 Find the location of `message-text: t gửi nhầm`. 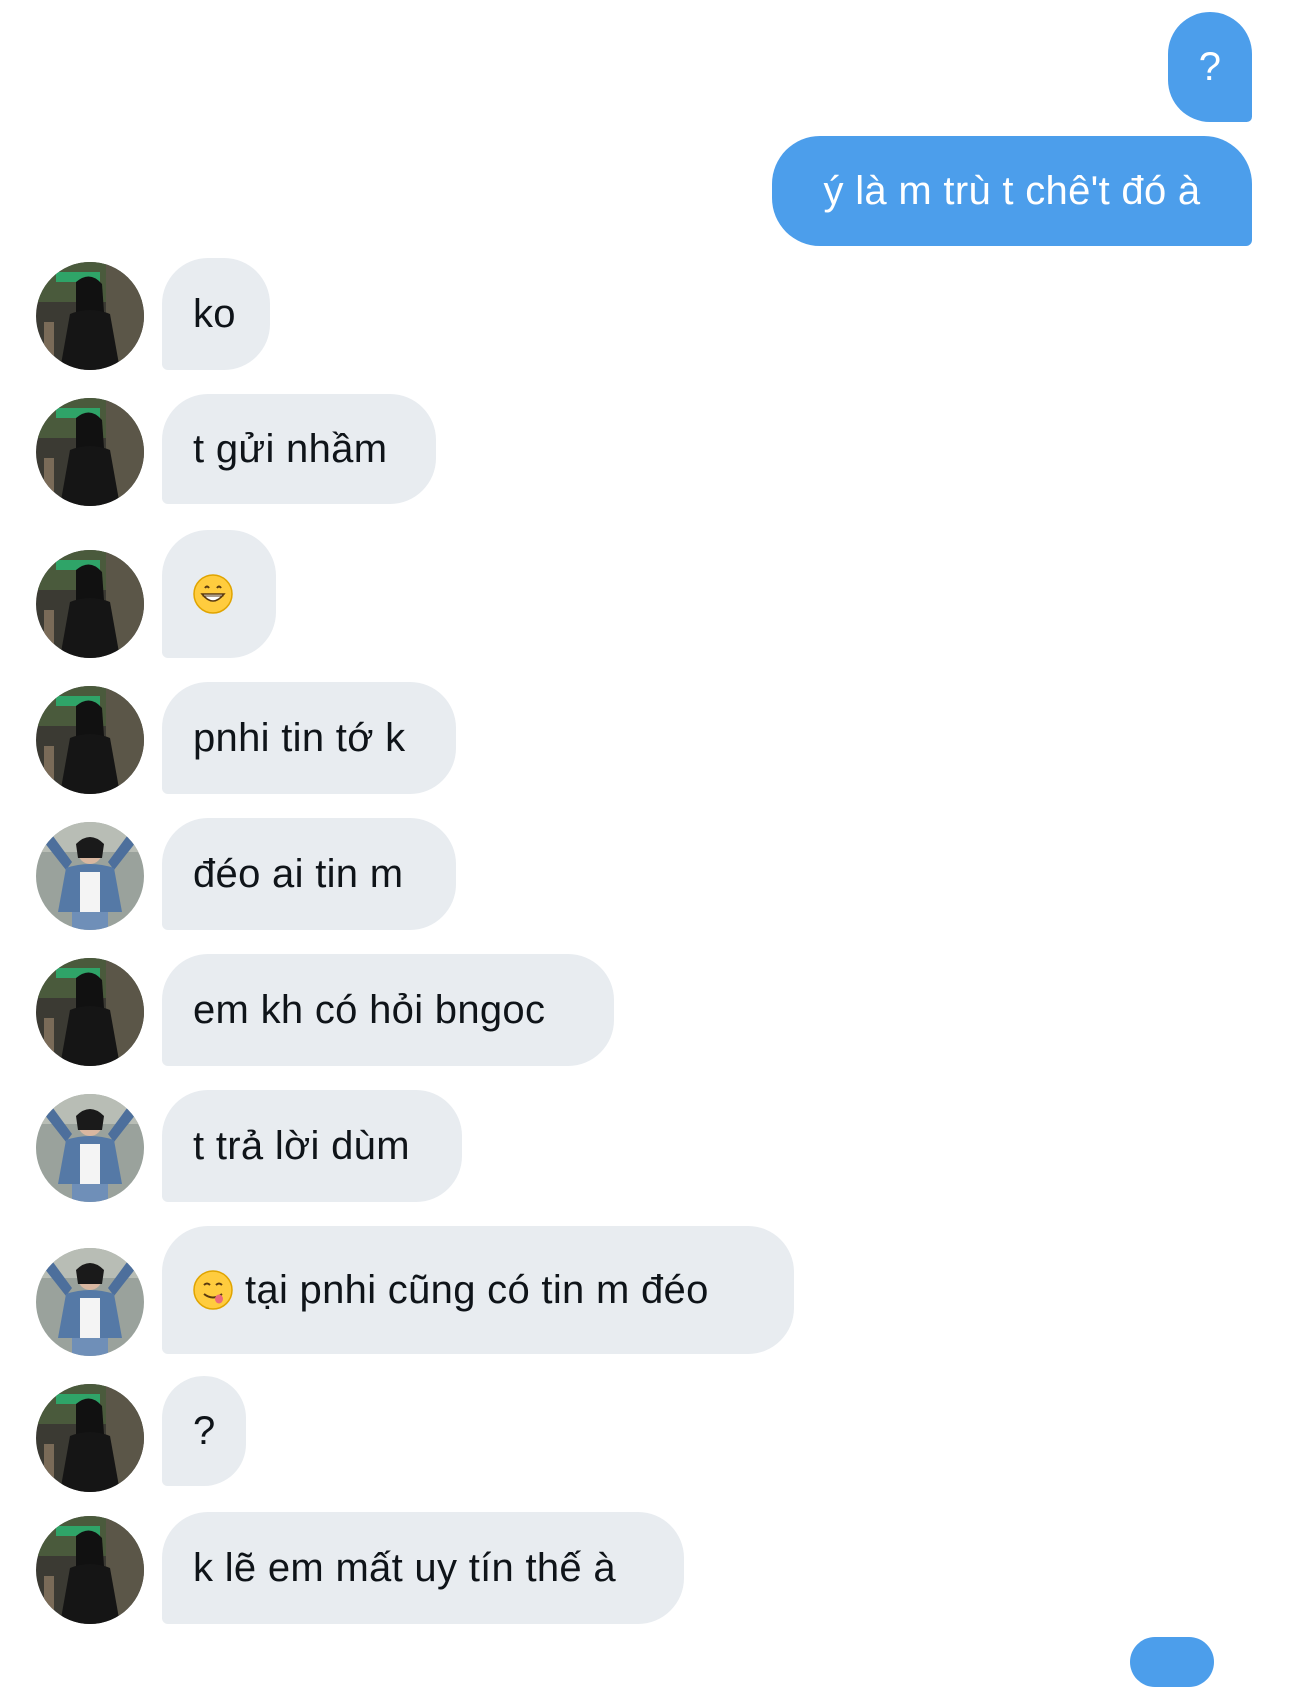

message-text: t gửi nhầm is located at coordinates (290, 449).